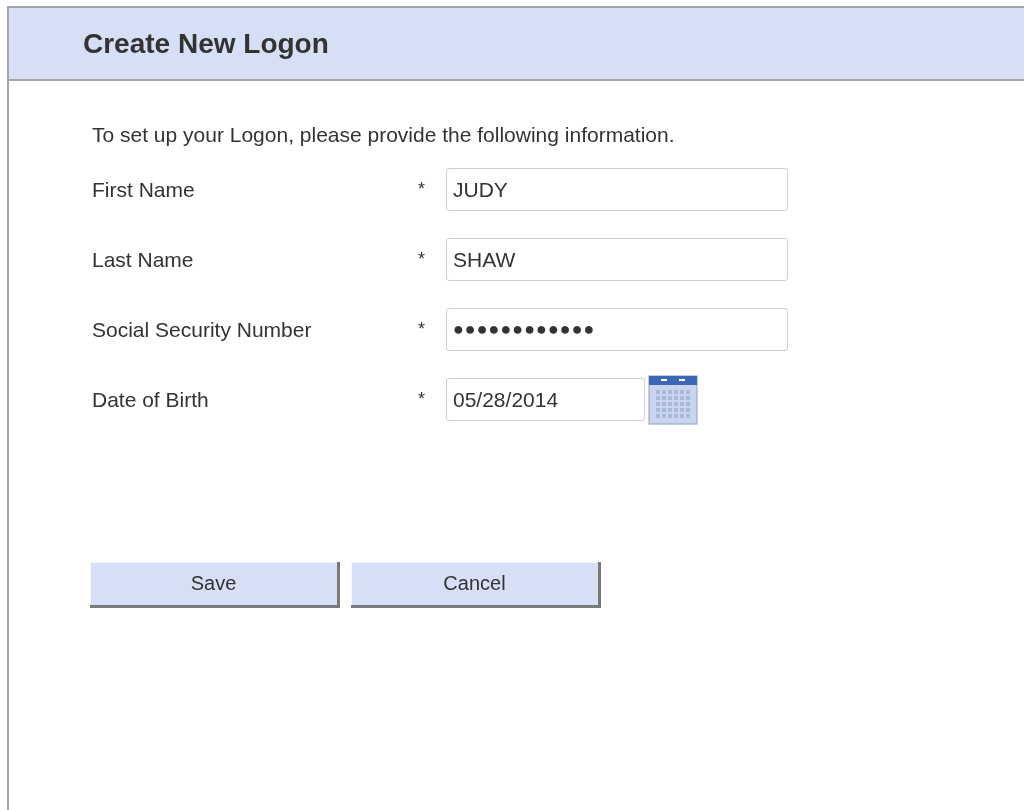  Describe the element at coordinates (617, 259) in the screenshot. I see `input-field: SHAW` at that location.